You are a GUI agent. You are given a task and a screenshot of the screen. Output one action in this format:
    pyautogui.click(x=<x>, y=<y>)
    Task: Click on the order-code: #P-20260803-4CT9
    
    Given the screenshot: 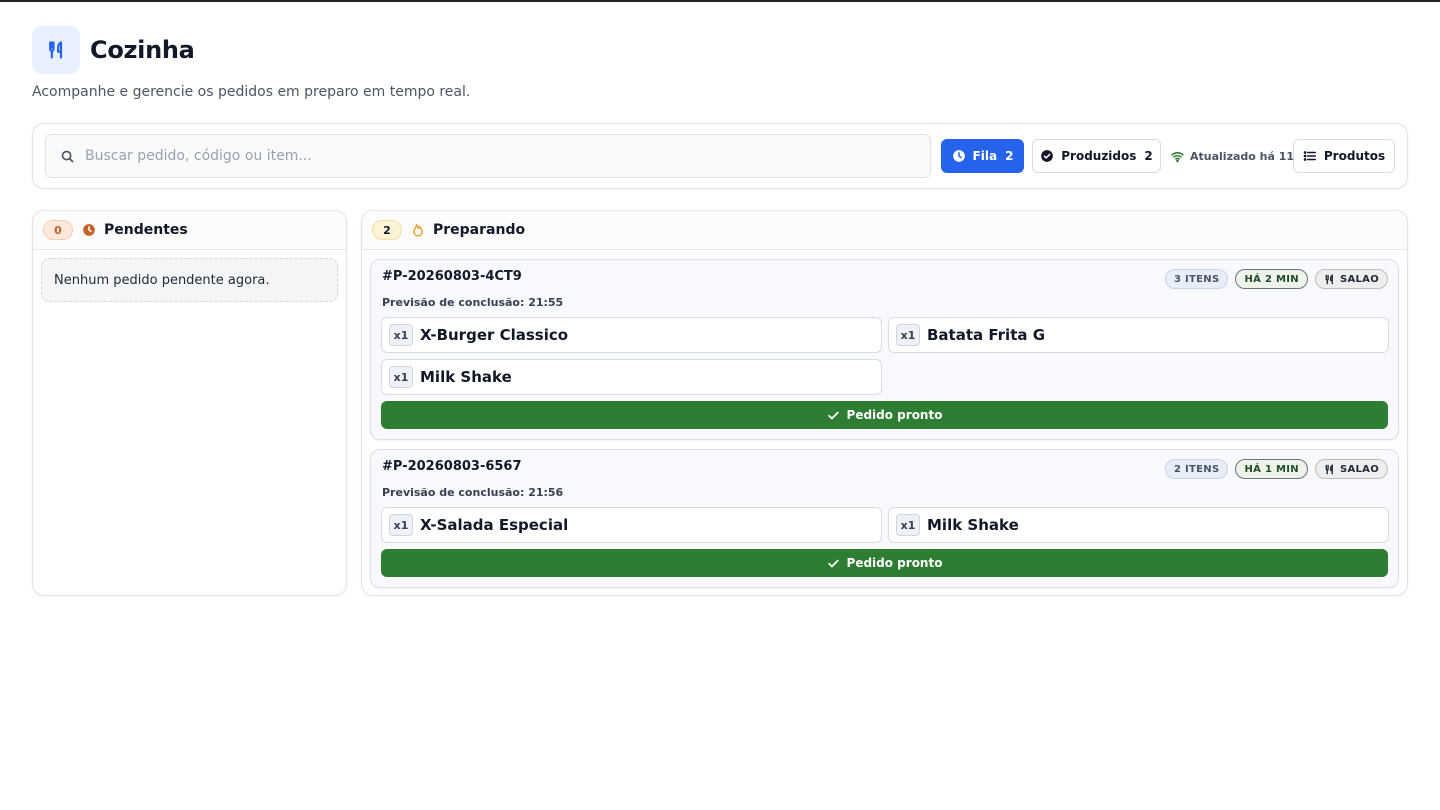 What is the action you would take?
    pyautogui.click(x=452, y=276)
    